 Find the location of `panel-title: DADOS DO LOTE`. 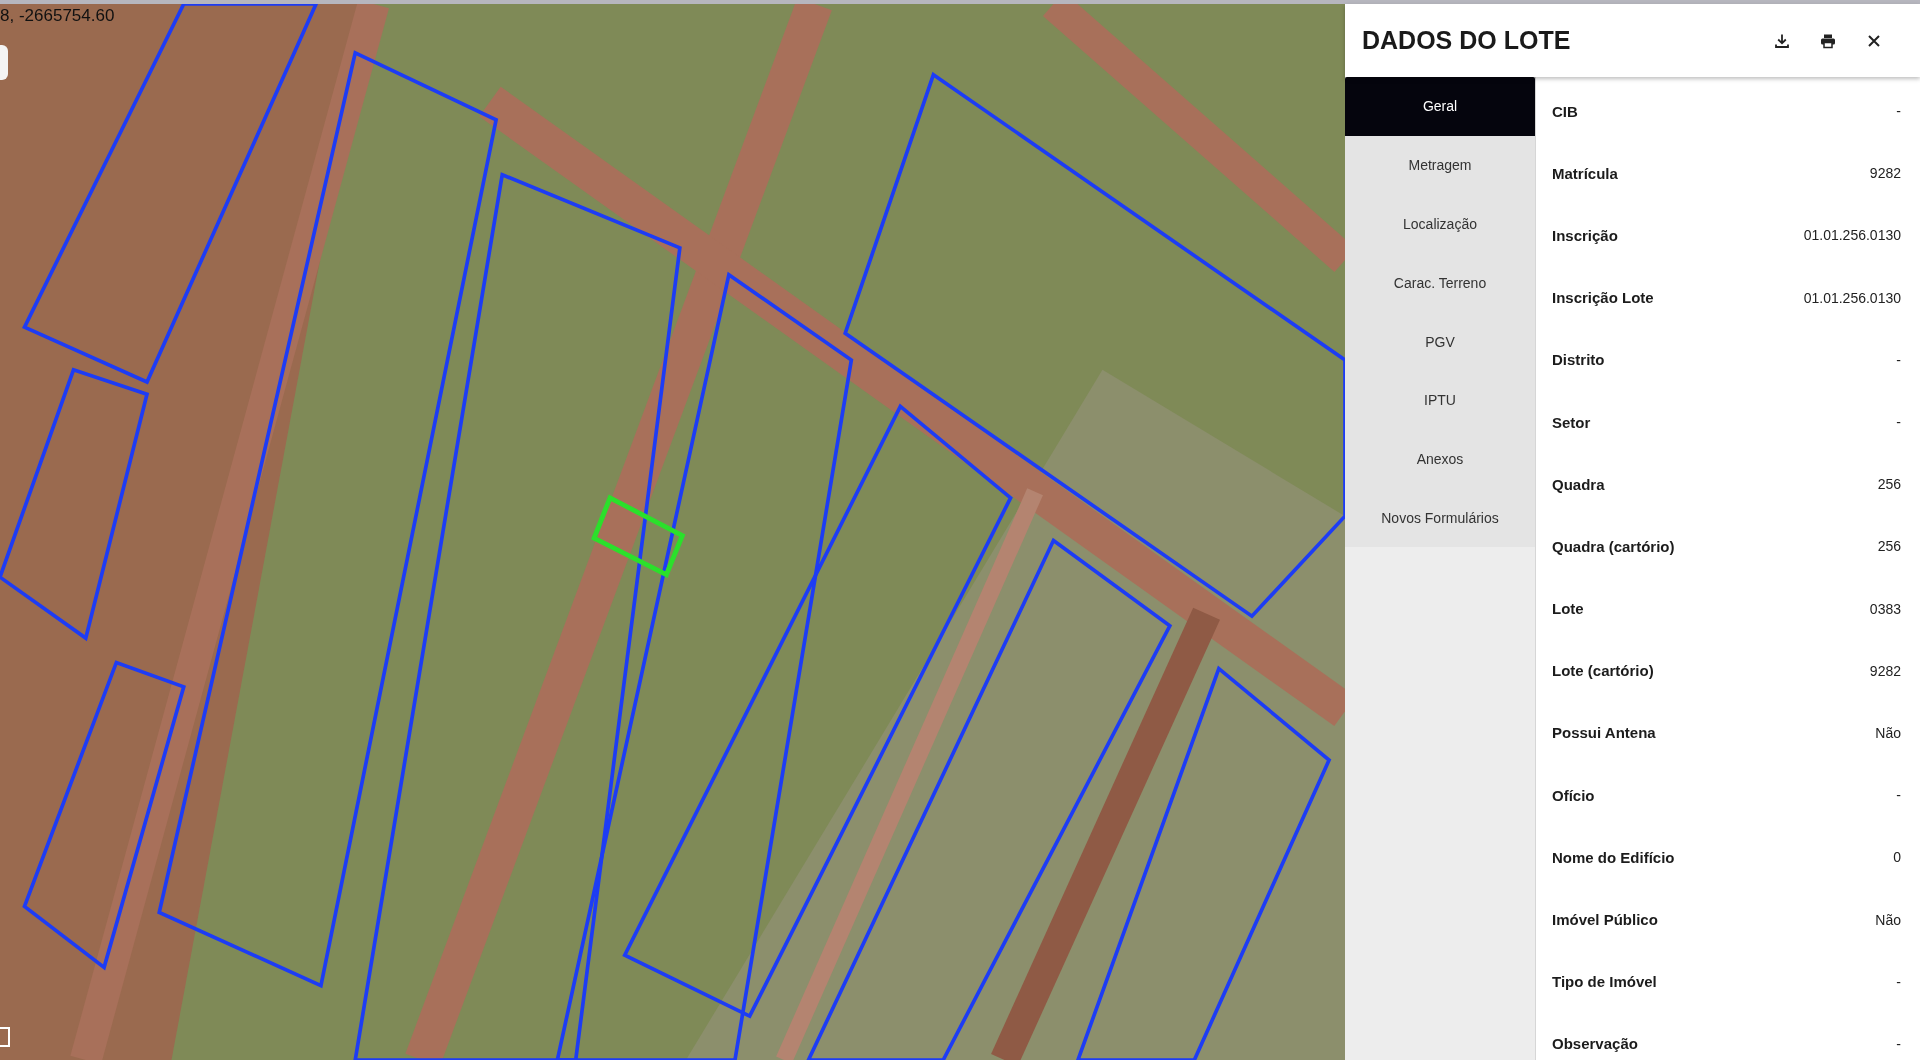

panel-title: DADOS DO LOTE is located at coordinates (1466, 40).